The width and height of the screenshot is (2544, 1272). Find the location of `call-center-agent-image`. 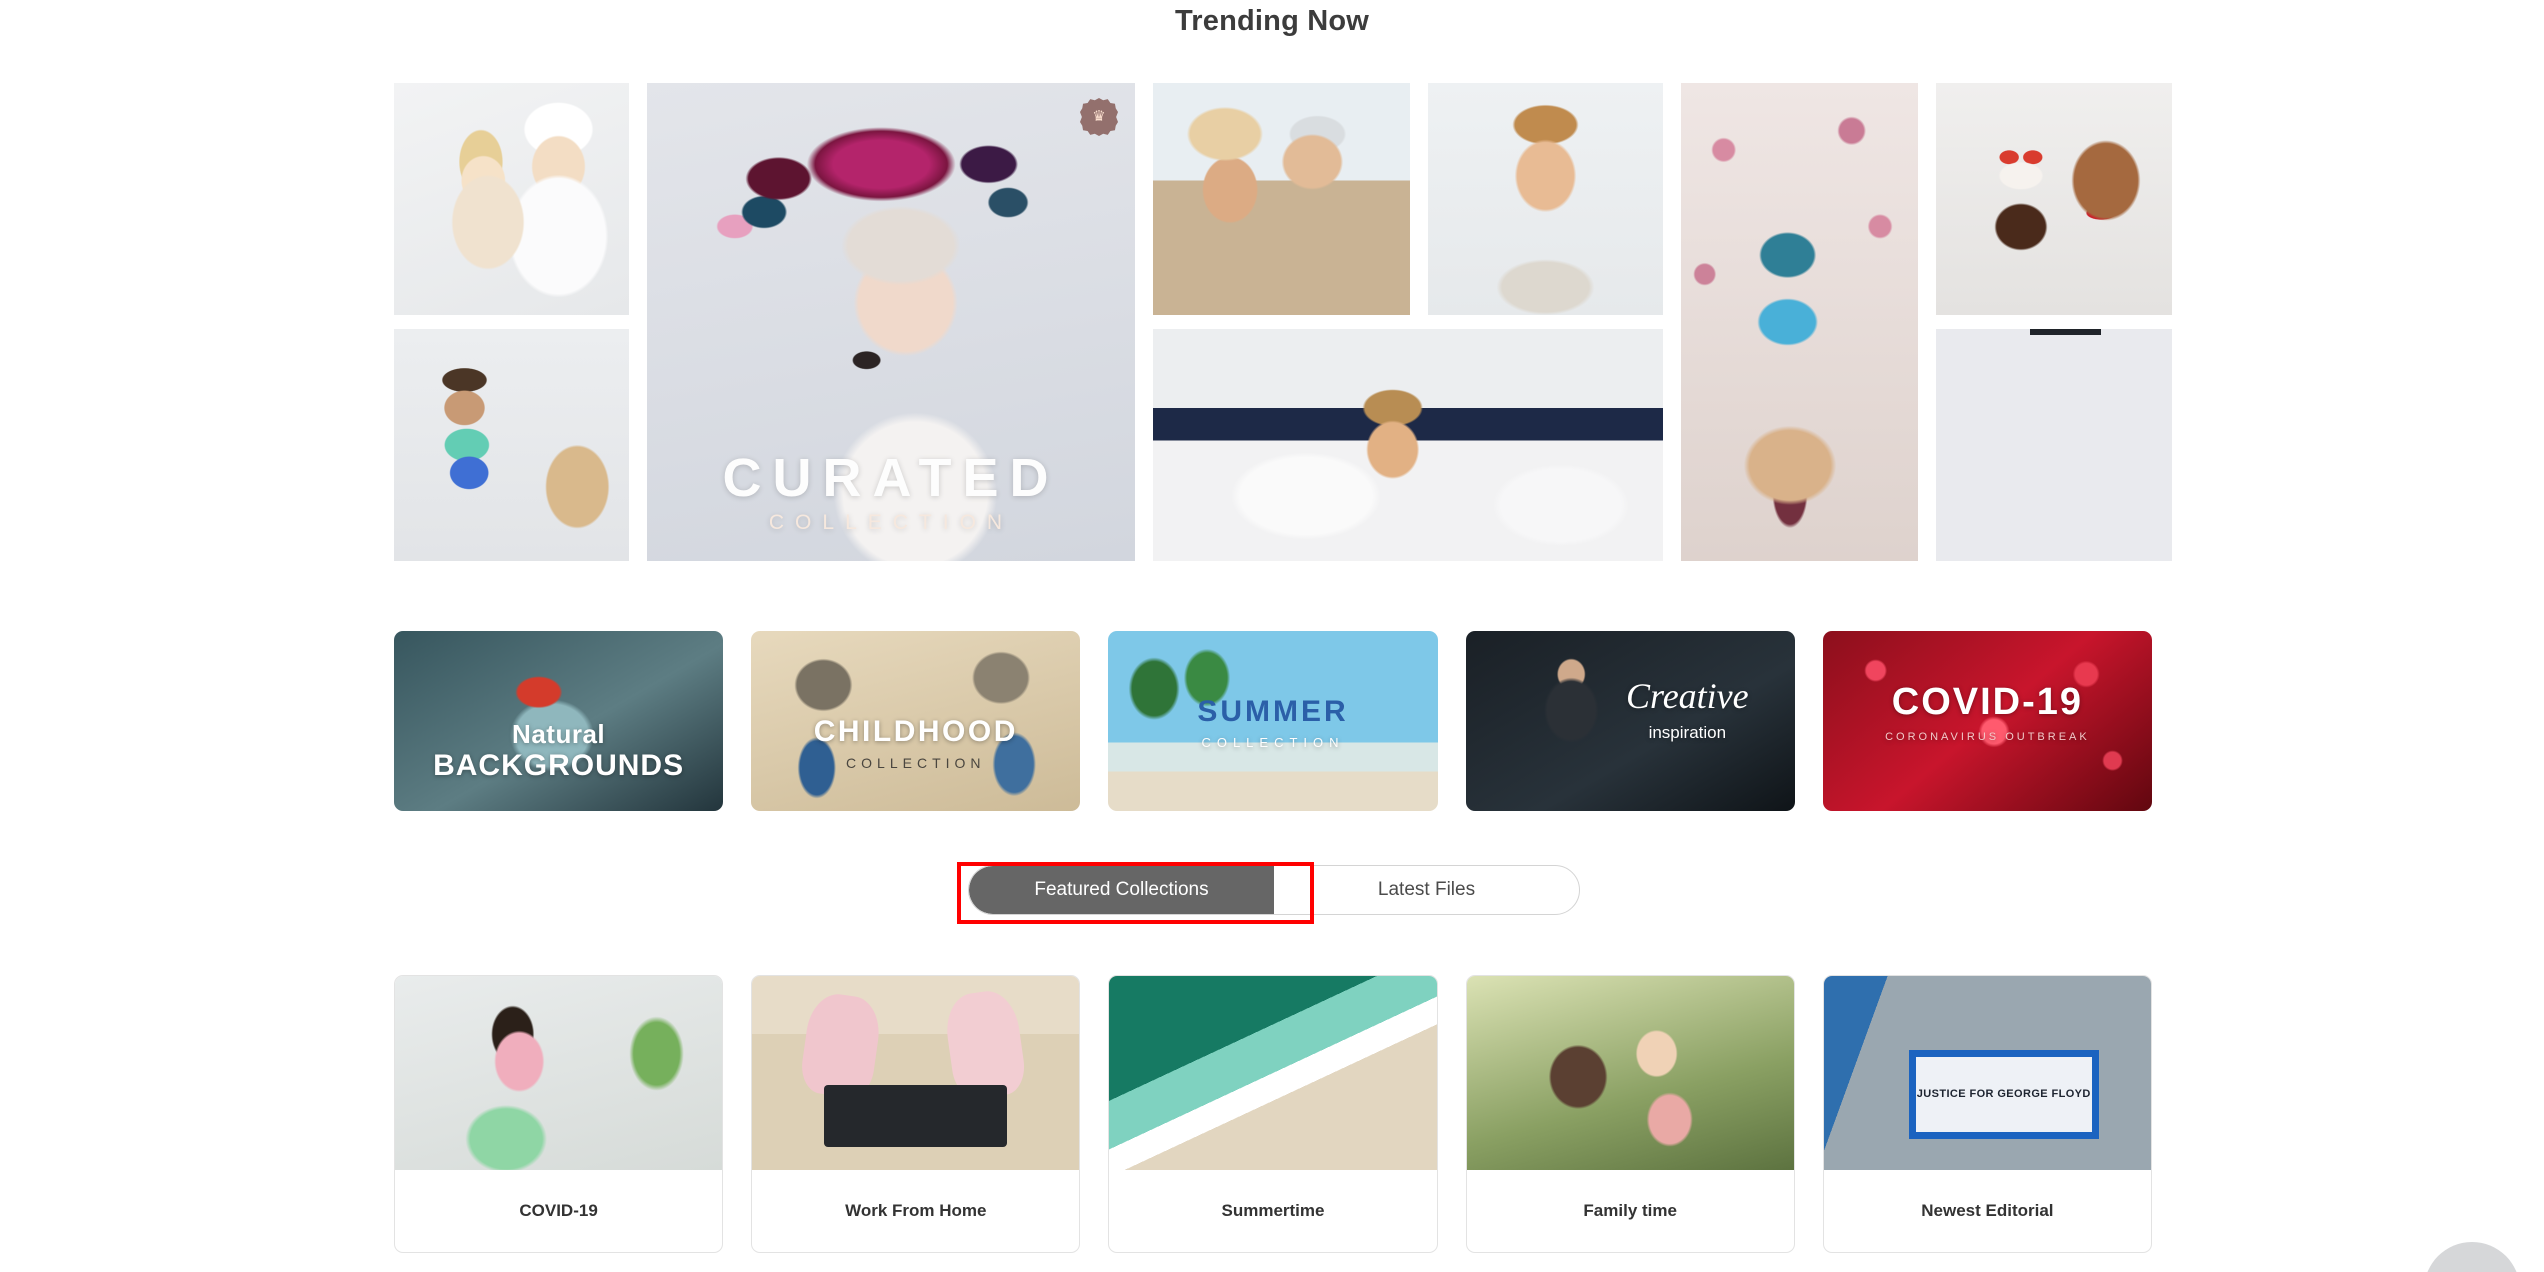

call-center-agent-image is located at coordinates (1545, 199).